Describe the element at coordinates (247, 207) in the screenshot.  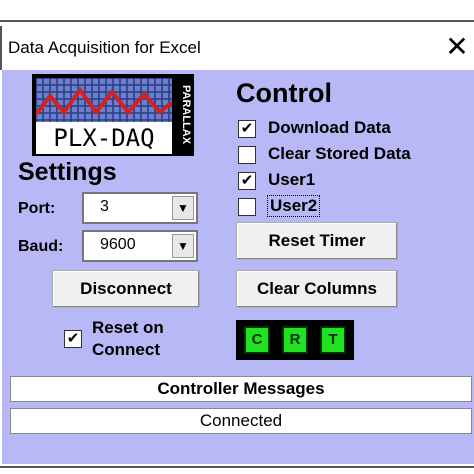
I see `user2-checkbox` at that location.